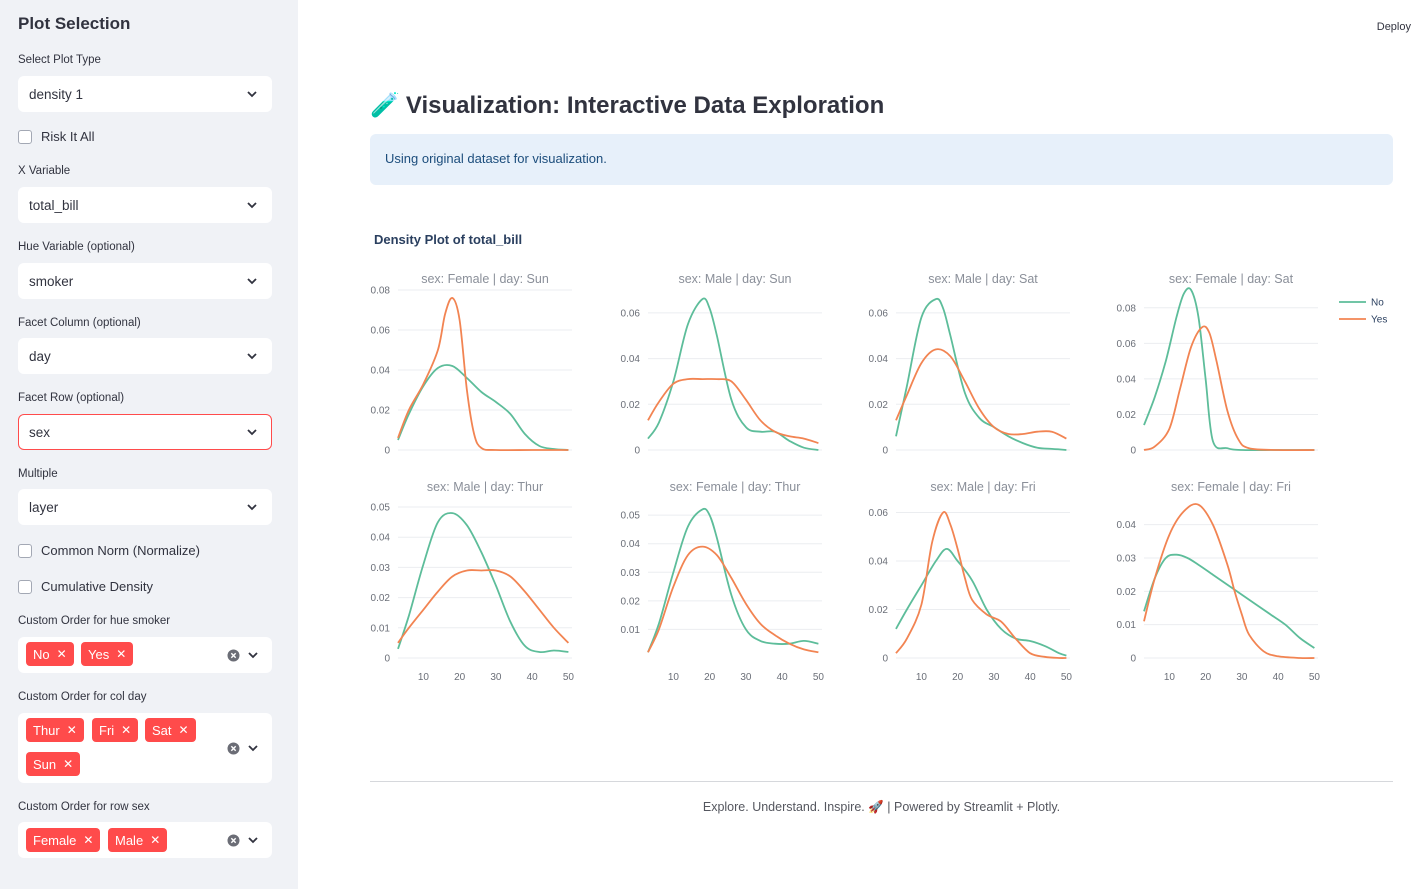 The height and width of the screenshot is (889, 1426). I want to click on facet-title: sex: Female | day: Thur, so click(735, 487).